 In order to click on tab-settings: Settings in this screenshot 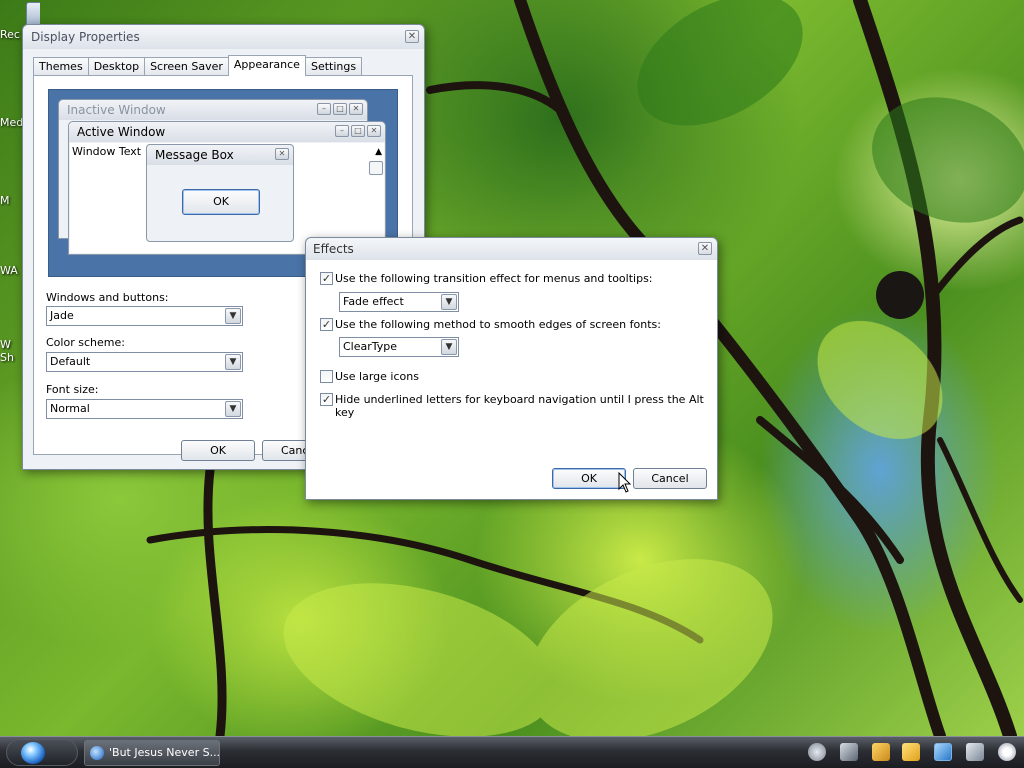, I will do `click(333, 66)`.